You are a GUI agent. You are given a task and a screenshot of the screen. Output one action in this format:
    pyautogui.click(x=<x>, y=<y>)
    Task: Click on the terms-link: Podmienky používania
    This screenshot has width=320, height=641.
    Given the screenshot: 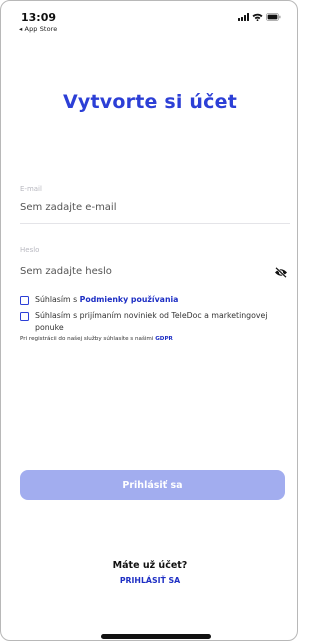 What is the action you would take?
    pyautogui.click(x=129, y=299)
    